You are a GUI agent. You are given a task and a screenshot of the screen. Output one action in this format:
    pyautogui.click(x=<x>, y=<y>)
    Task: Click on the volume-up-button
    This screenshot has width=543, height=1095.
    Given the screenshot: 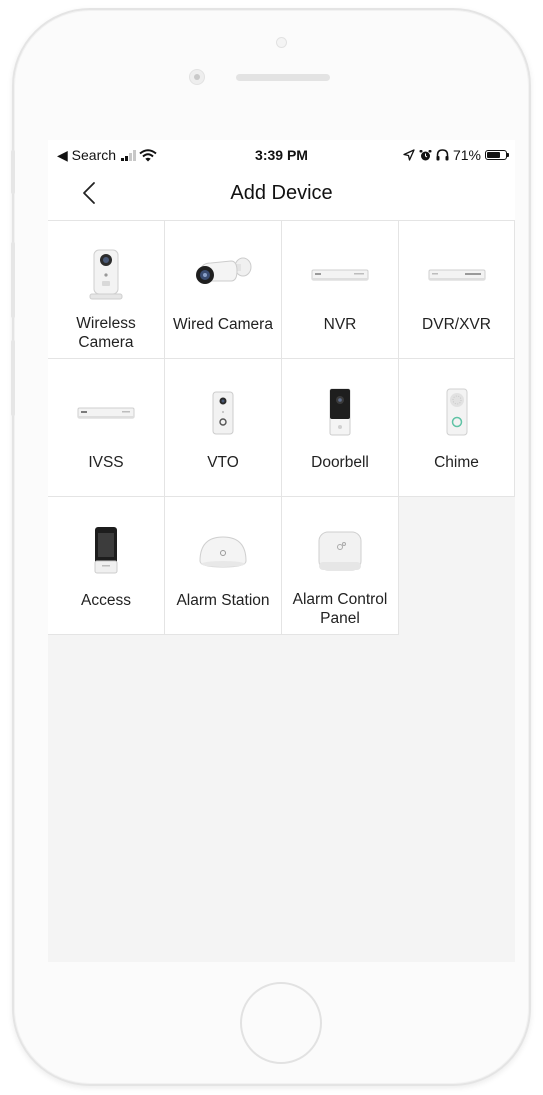 What is the action you would take?
    pyautogui.click(x=13, y=280)
    